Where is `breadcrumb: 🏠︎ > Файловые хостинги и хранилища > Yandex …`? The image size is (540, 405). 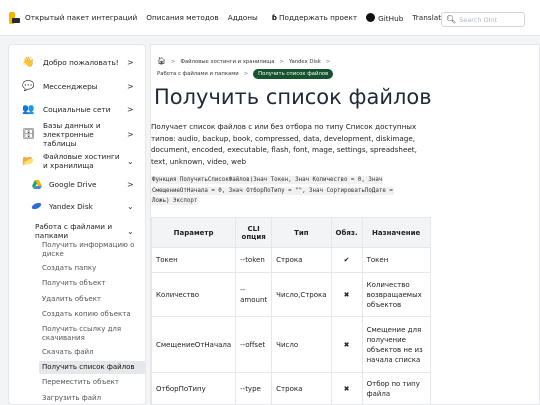 breadcrumb: 🏠︎ > Файловые хостинги и хранилища > Yandex … is located at coordinates (246, 67).